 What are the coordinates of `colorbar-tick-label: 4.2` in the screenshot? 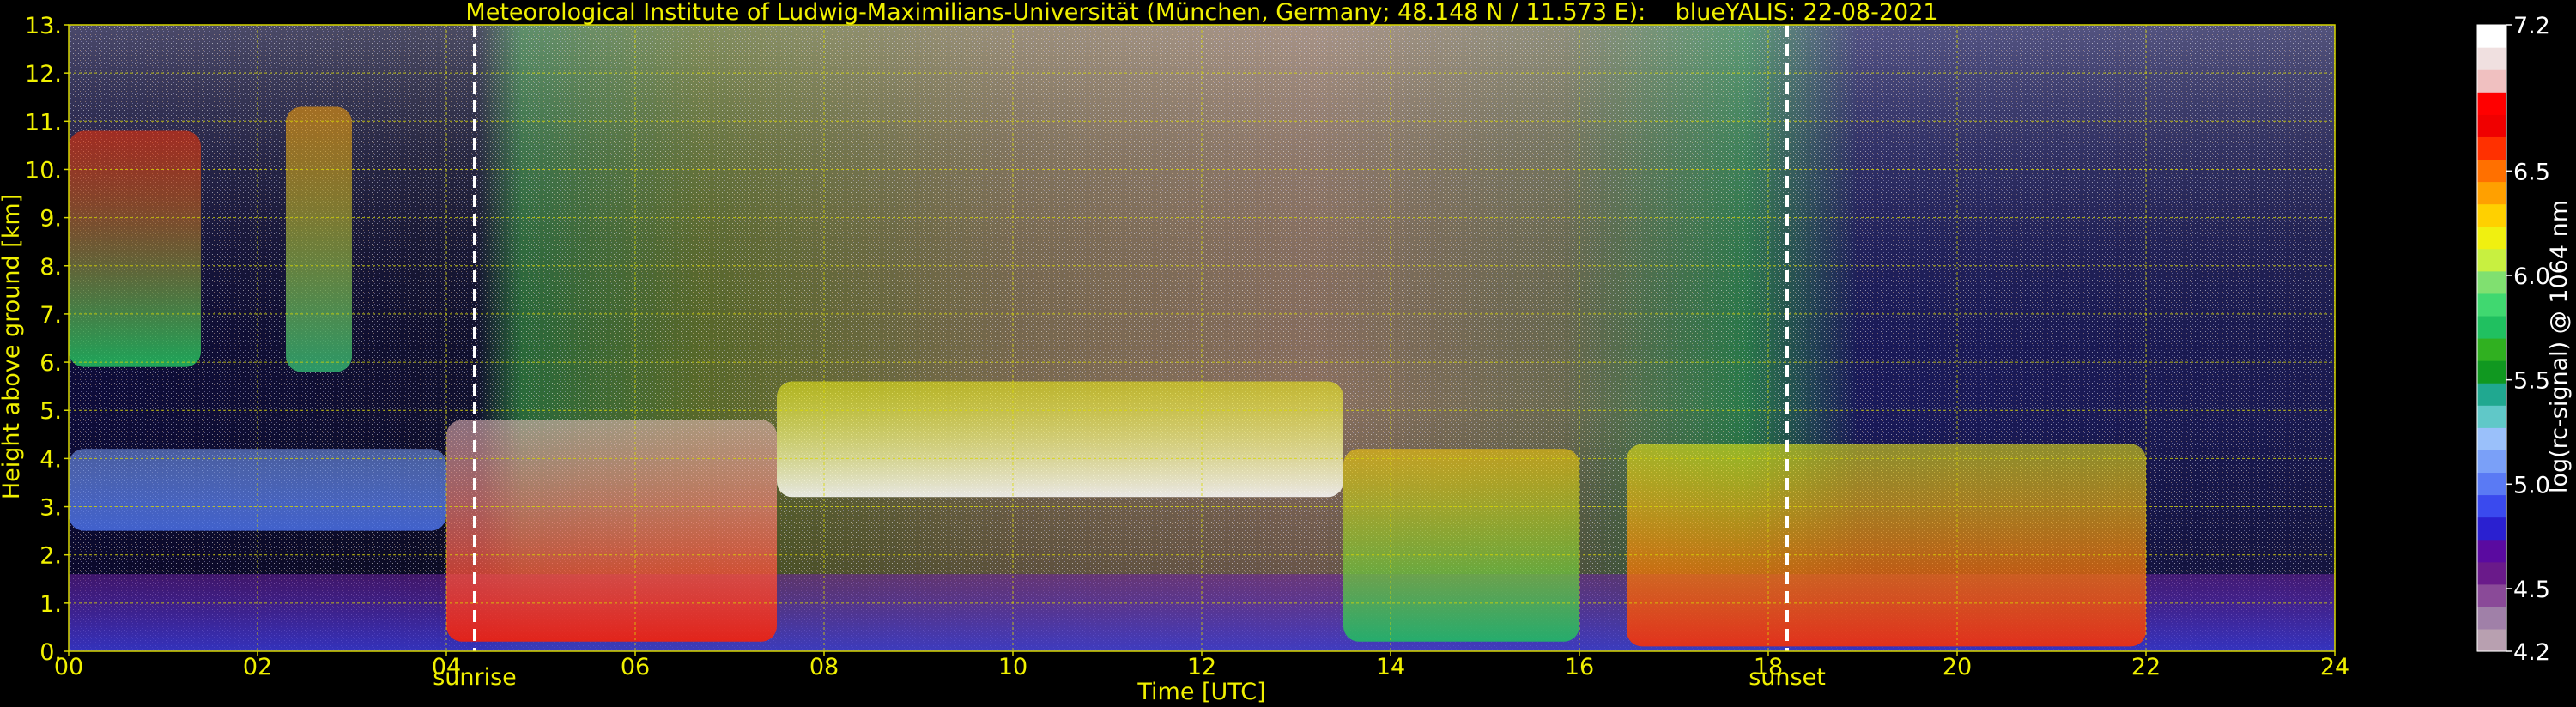 It's located at (2531, 653).